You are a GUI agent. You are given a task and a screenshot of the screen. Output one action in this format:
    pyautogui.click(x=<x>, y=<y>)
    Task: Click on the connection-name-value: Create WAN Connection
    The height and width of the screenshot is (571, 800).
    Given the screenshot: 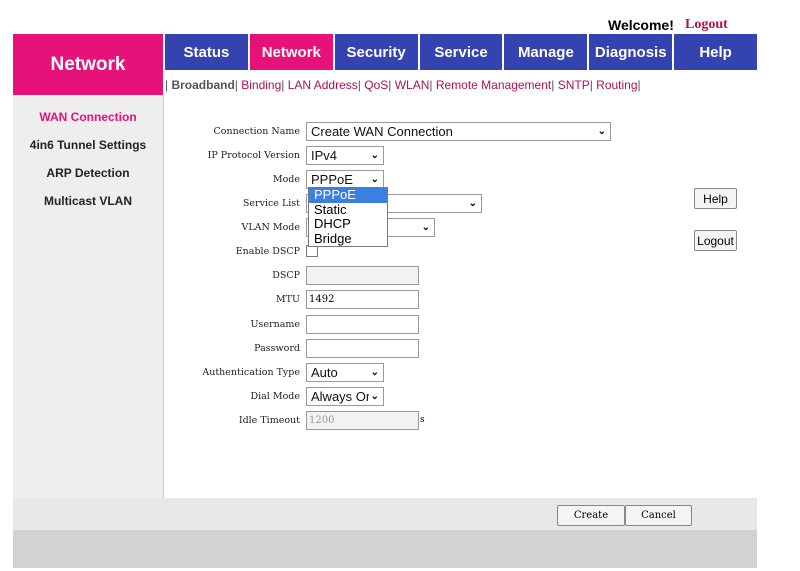 What is the action you would take?
    pyautogui.click(x=382, y=131)
    